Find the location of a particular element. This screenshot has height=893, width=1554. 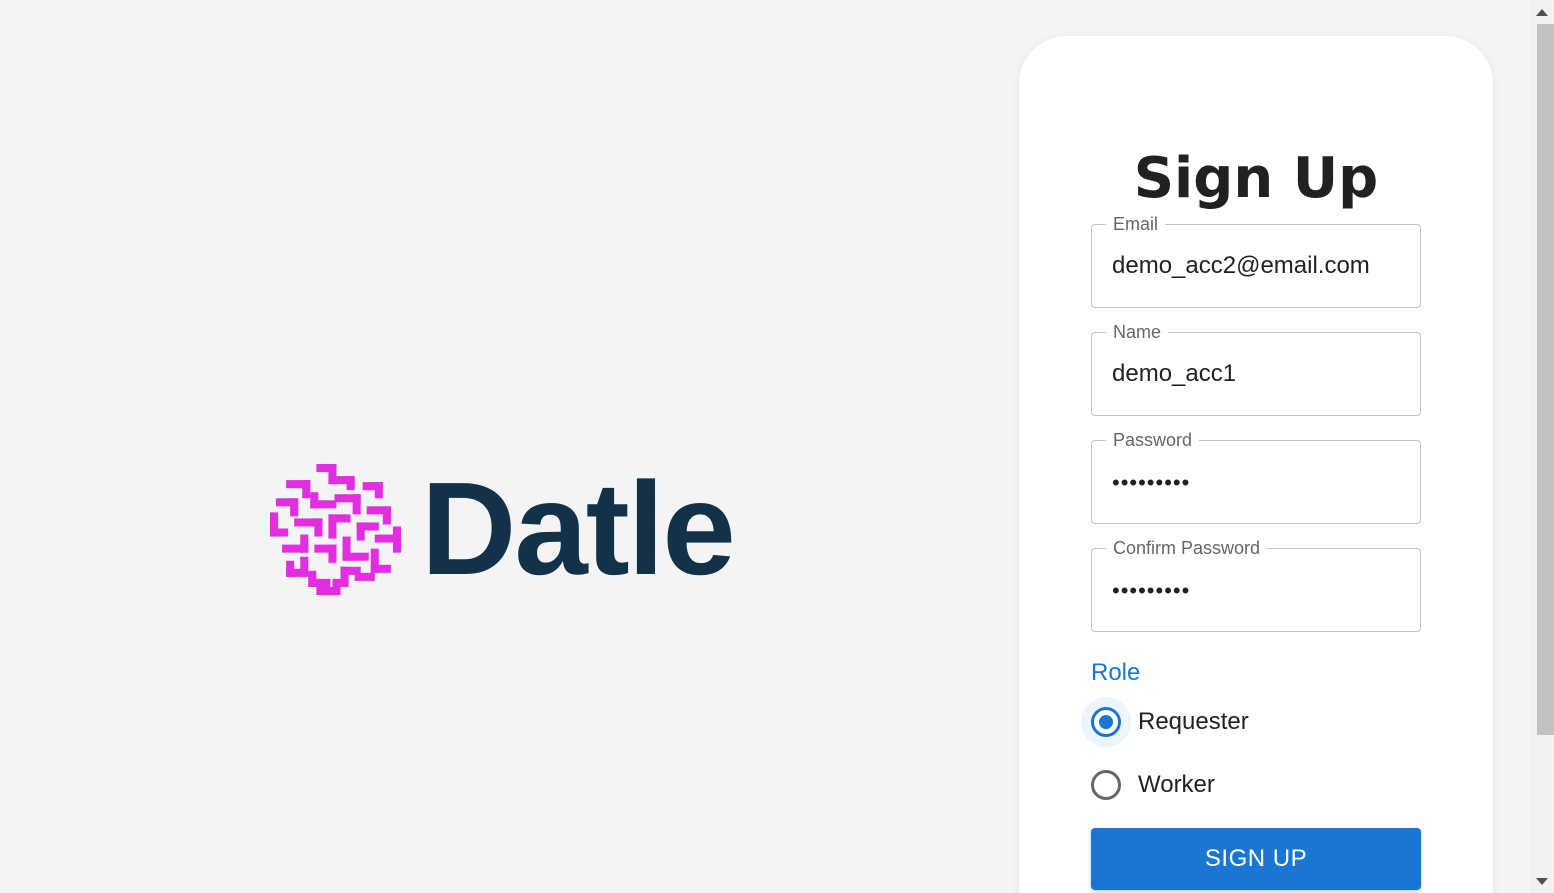

radio-requester-ripple is located at coordinates (1106, 722).